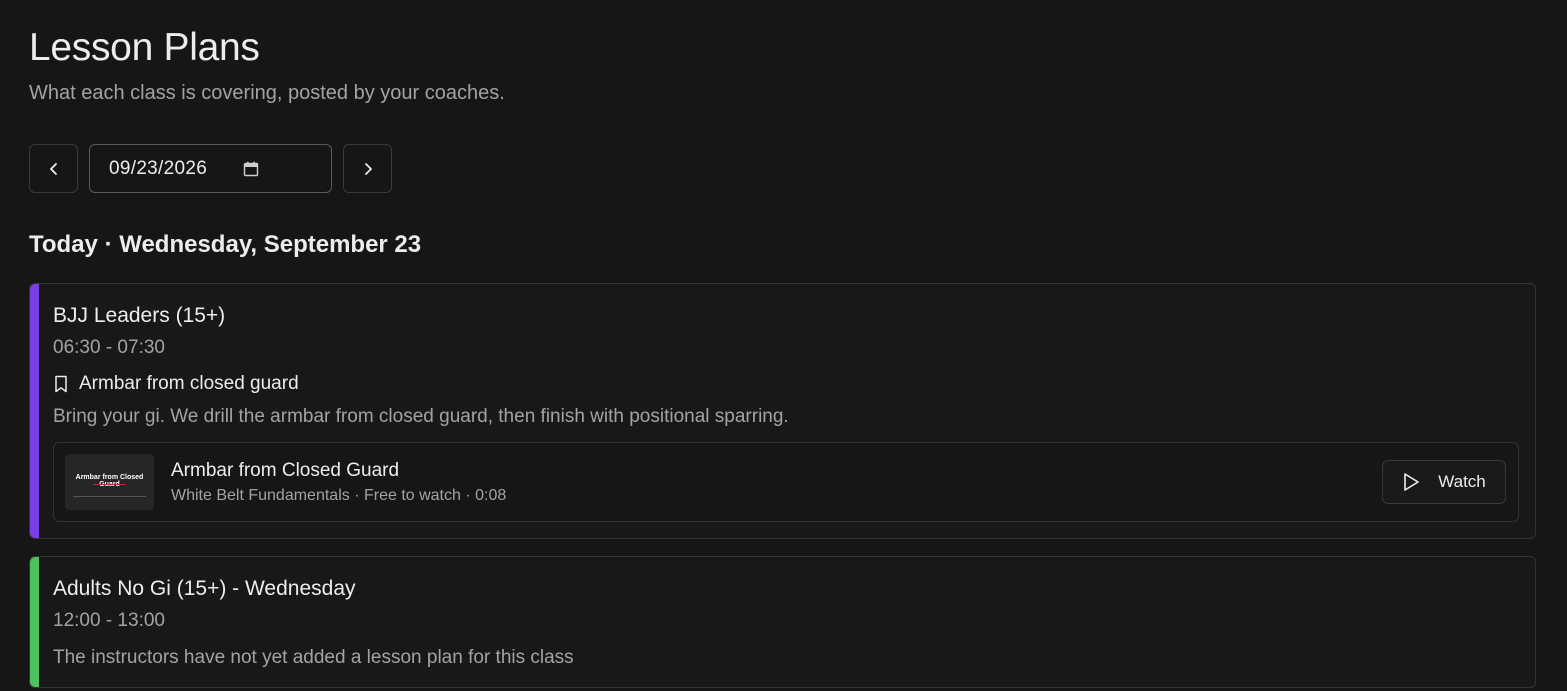  I want to click on class-name: Adults No Gi (15+) - Wednesday, so click(204, 588).